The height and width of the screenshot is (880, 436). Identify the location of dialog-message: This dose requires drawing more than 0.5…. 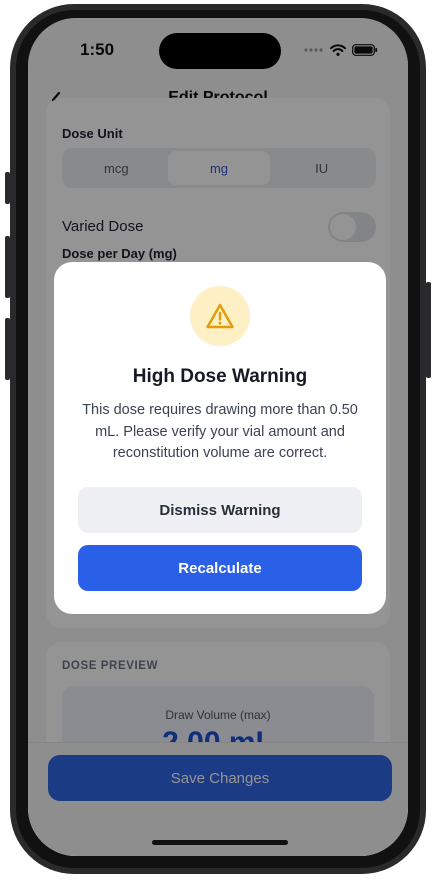
(220, 431).